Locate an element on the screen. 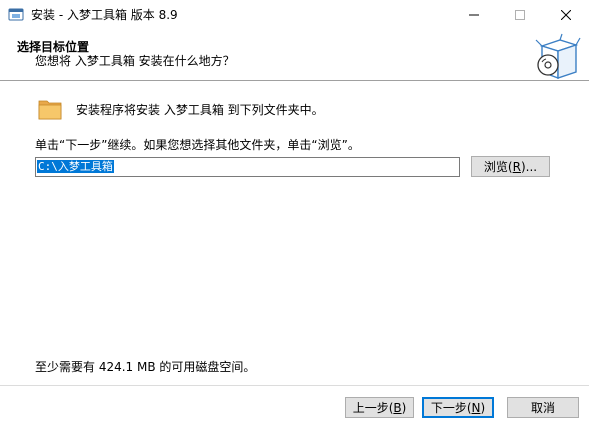  folder-icon is located at coordinates (50, 110).